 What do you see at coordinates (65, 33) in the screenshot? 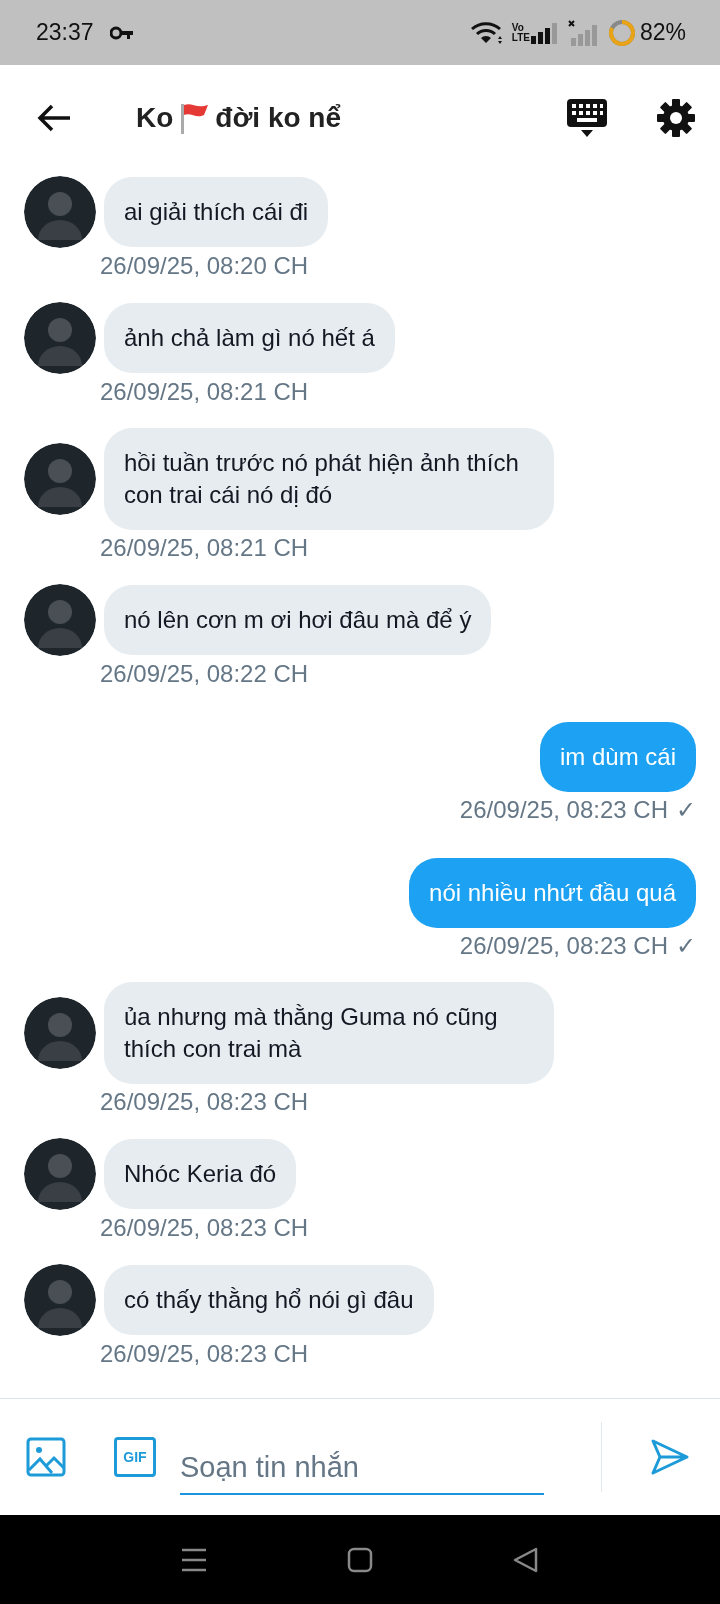
I see `clock: 23:37` at bounding box center [65, 33].